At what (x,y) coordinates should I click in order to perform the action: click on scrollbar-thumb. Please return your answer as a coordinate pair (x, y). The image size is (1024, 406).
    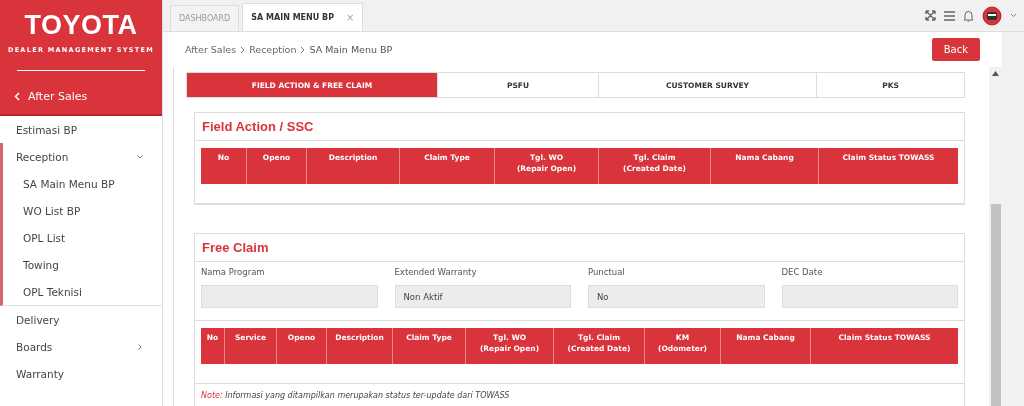
    Looking at the image, I should click on (995, 305).